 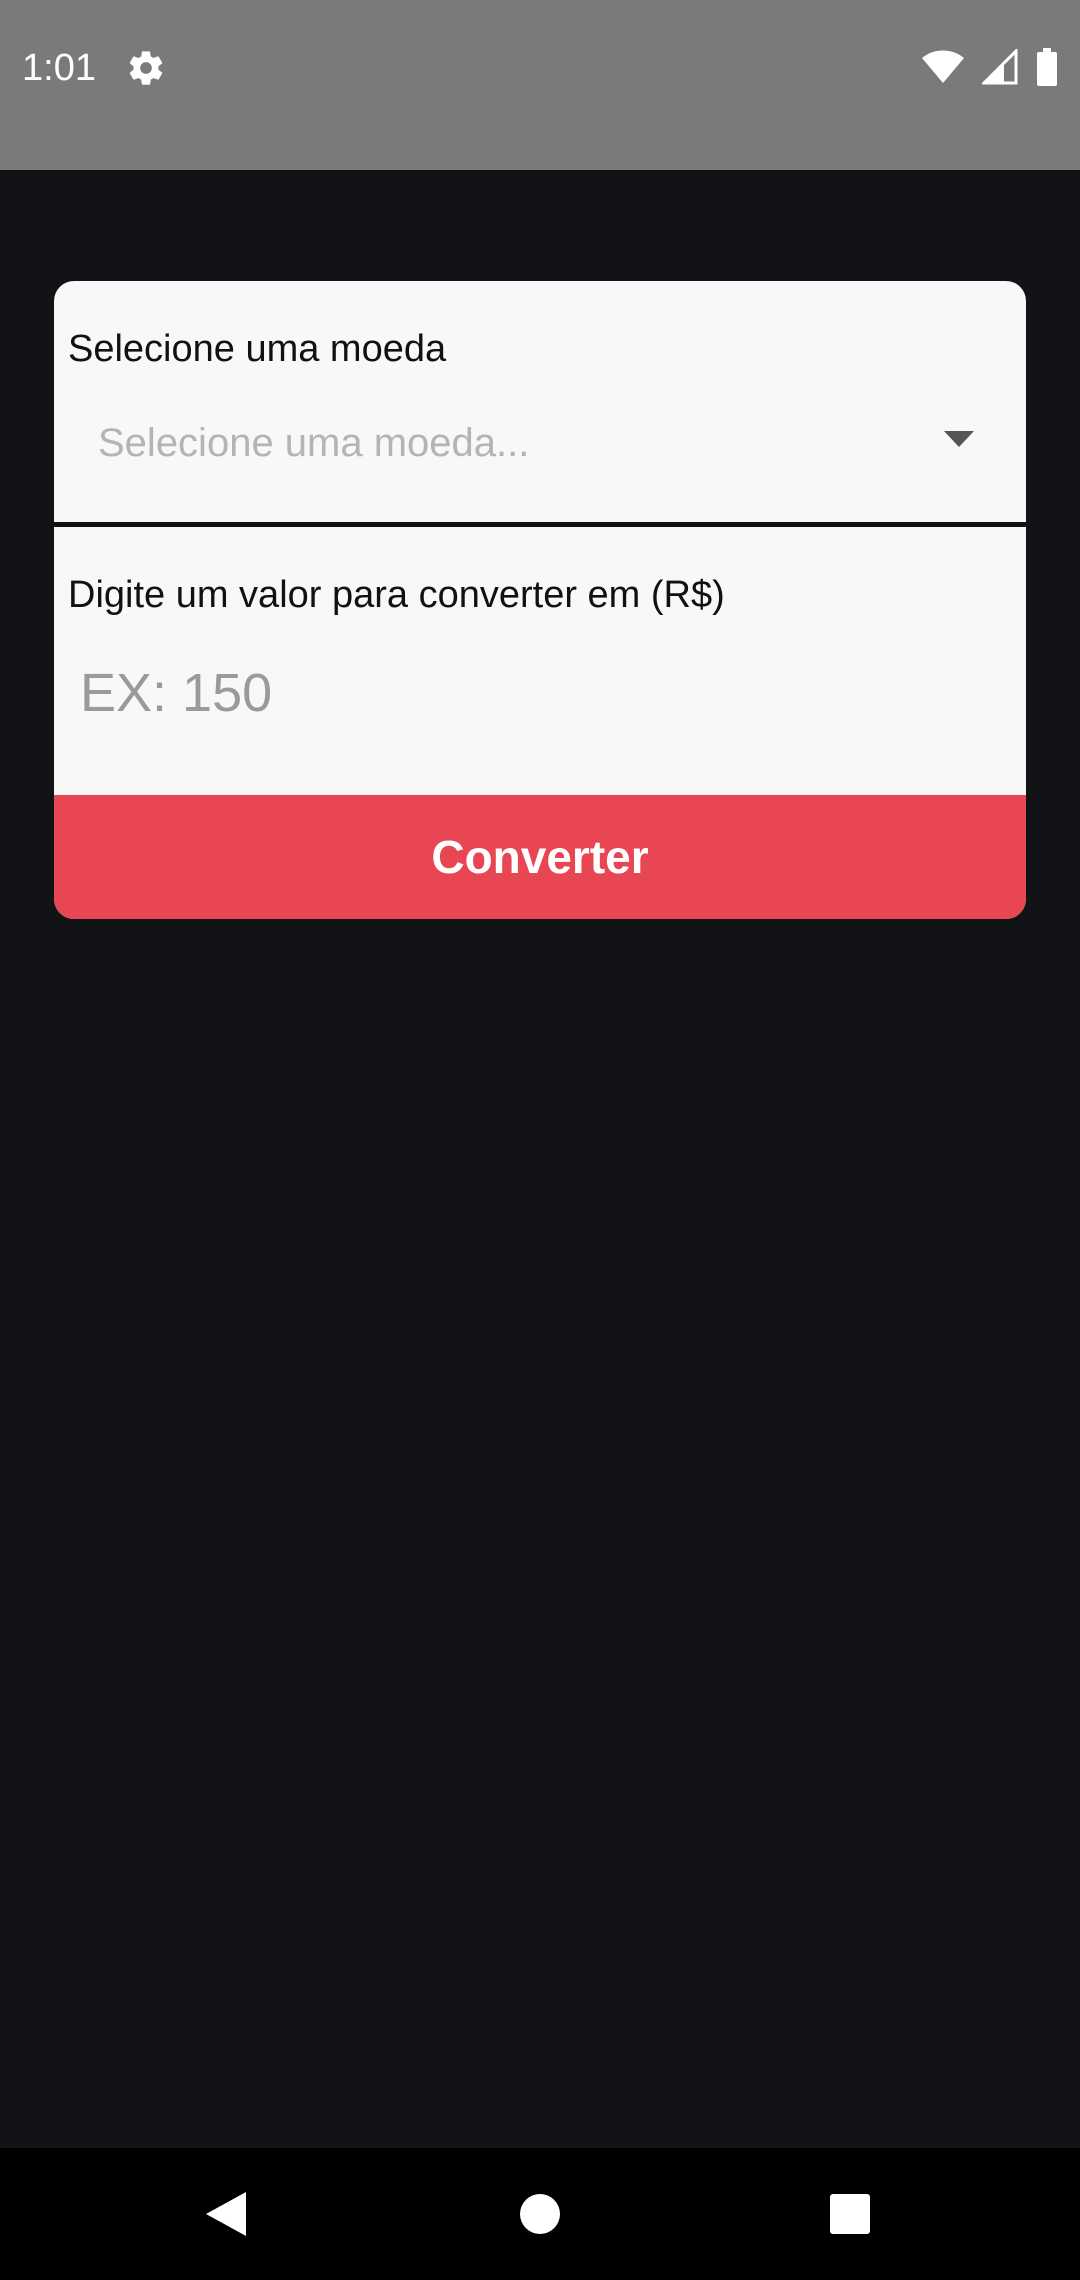 I want to click on status-icons, so click(x=990, y=67).